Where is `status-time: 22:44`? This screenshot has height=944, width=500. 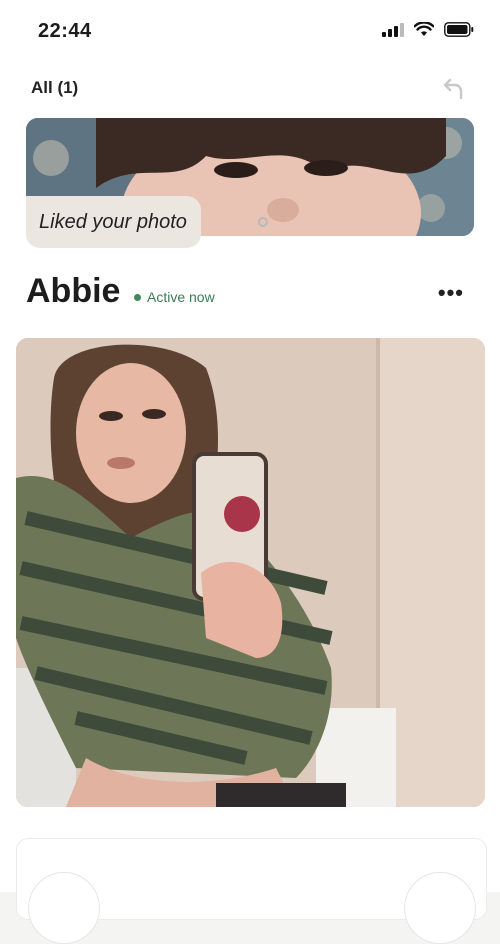 status-time: 22:44 is located at coordinates (65, 31).